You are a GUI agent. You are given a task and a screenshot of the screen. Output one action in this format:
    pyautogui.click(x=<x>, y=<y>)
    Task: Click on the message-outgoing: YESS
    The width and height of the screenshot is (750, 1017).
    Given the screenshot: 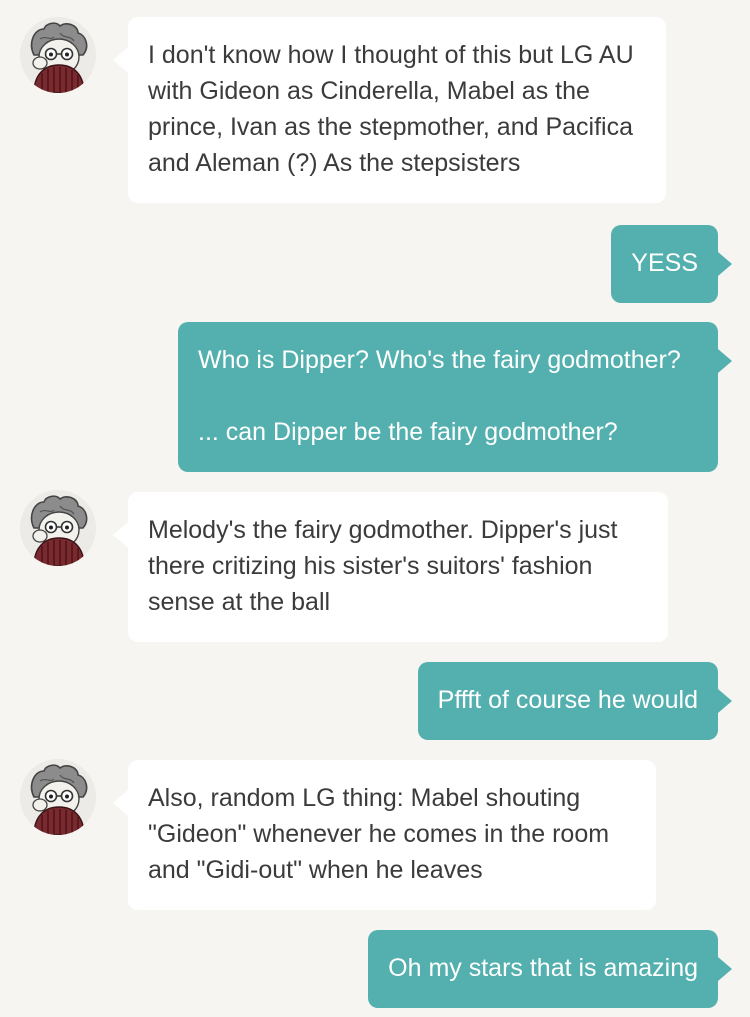 What is the action you would take?
    pyautogui.click(x=671, y=264)
    